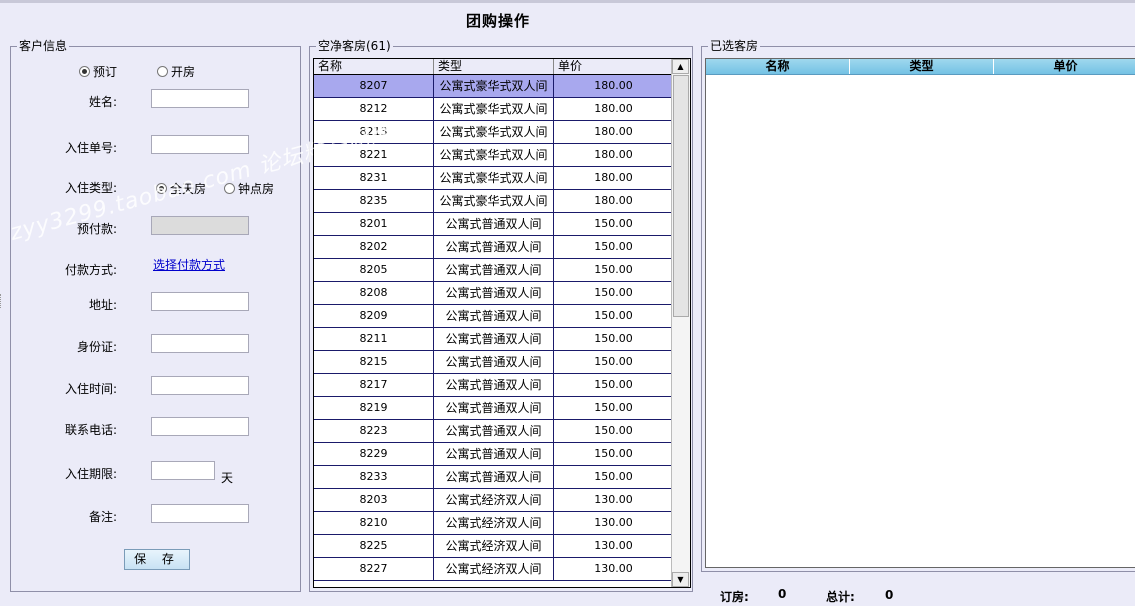 Image resolution: width=1135 pixels, height=606 pixels. I want to click on room-name-cell: 8201, so click(374, 224).